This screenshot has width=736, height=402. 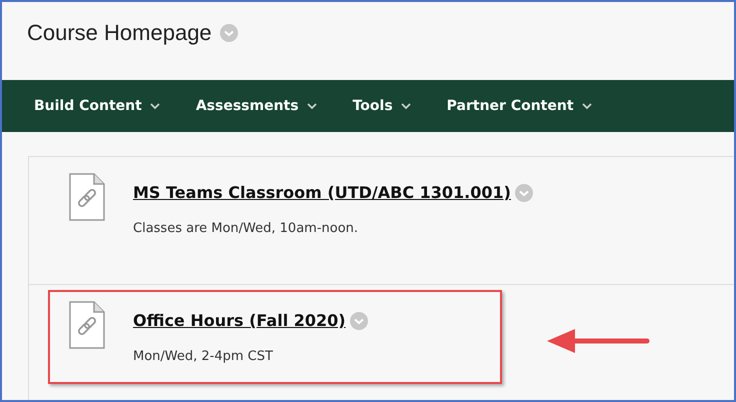 I want to click on toolbar-menu-button: Assessments, so click(x=256, y=106).